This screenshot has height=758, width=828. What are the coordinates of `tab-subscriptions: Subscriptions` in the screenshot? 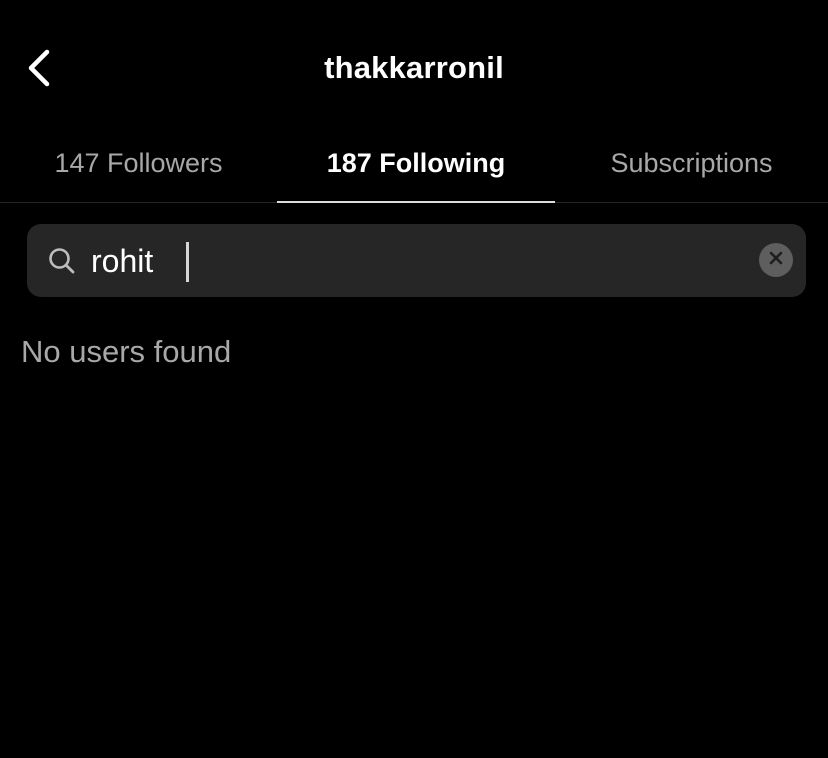 It's located at (691, 165).